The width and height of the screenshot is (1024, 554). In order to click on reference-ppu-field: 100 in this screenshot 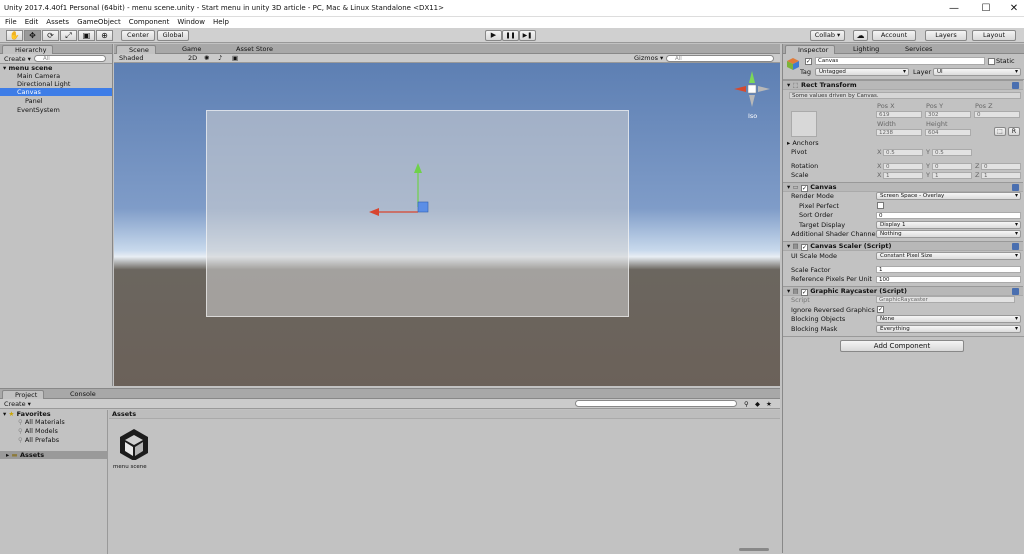, I will do `click(948, 279)`.